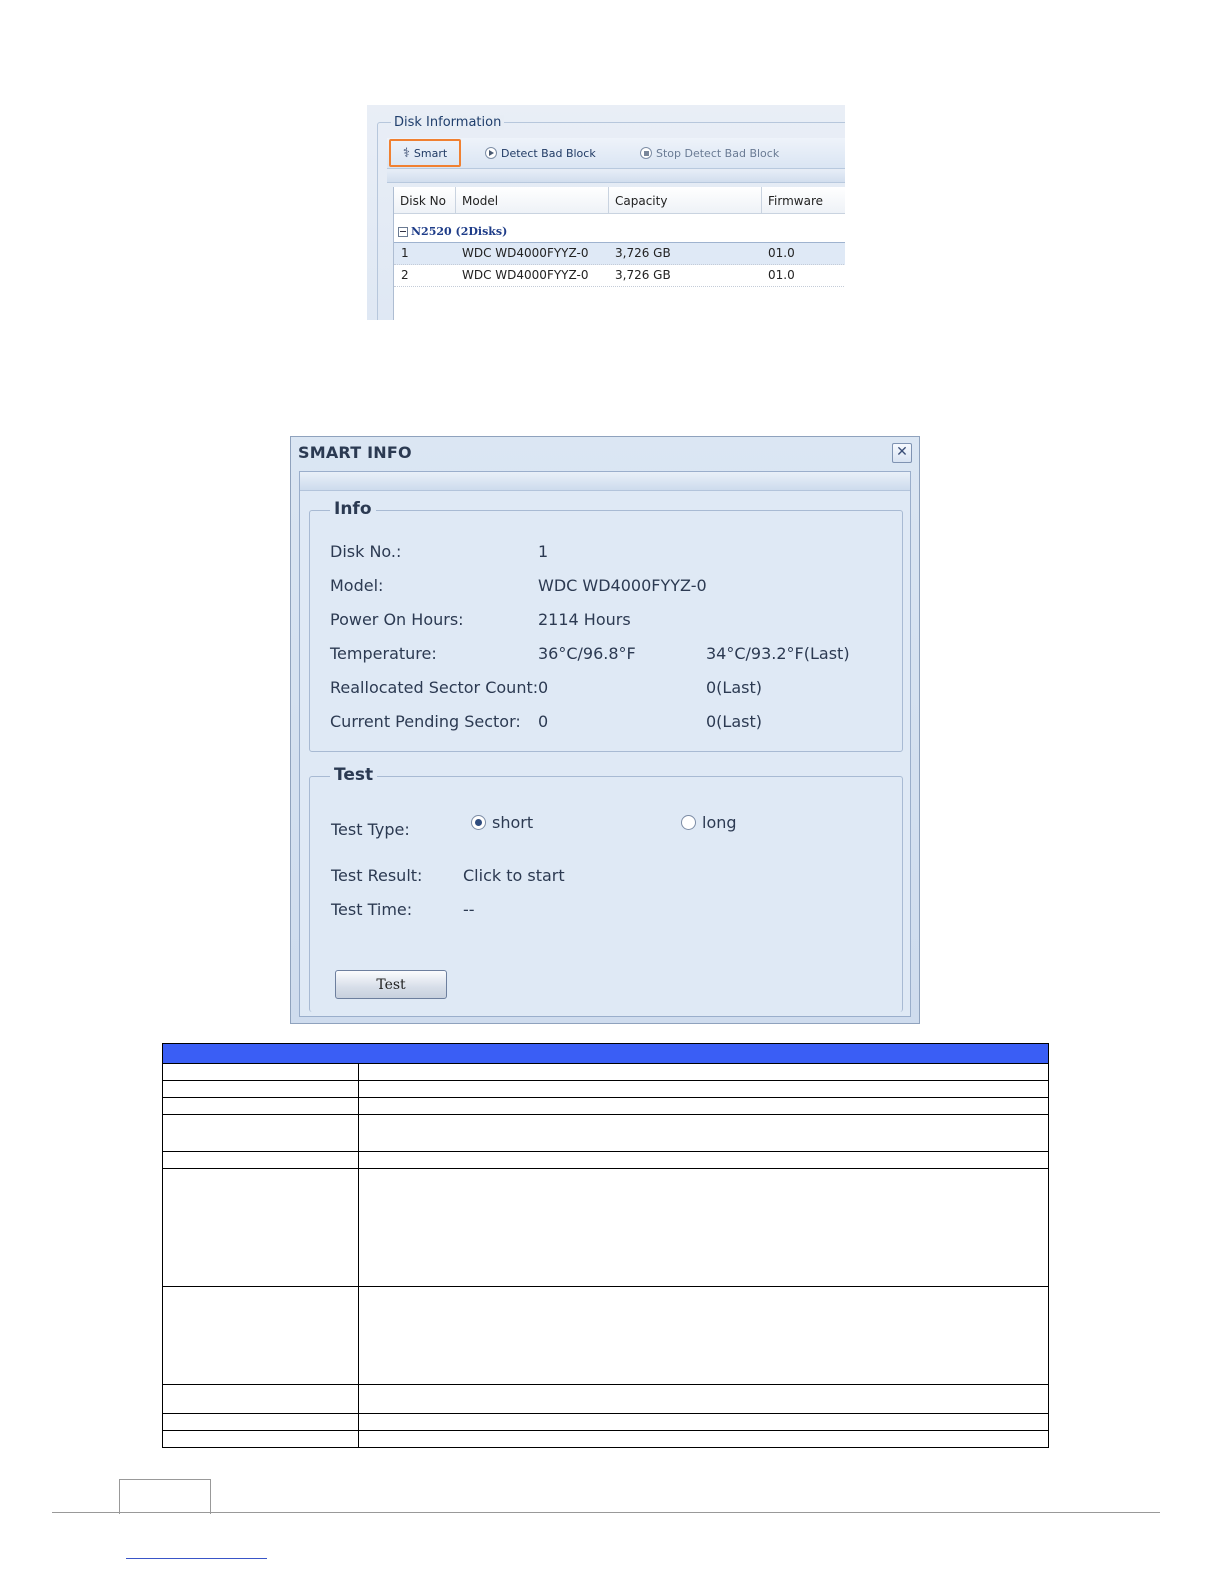 This screenshot has height=1584, width=1224. Describe the element at coordinates (514, 875) in the screenshot. I see `test-result-value: Click to start` at that location.